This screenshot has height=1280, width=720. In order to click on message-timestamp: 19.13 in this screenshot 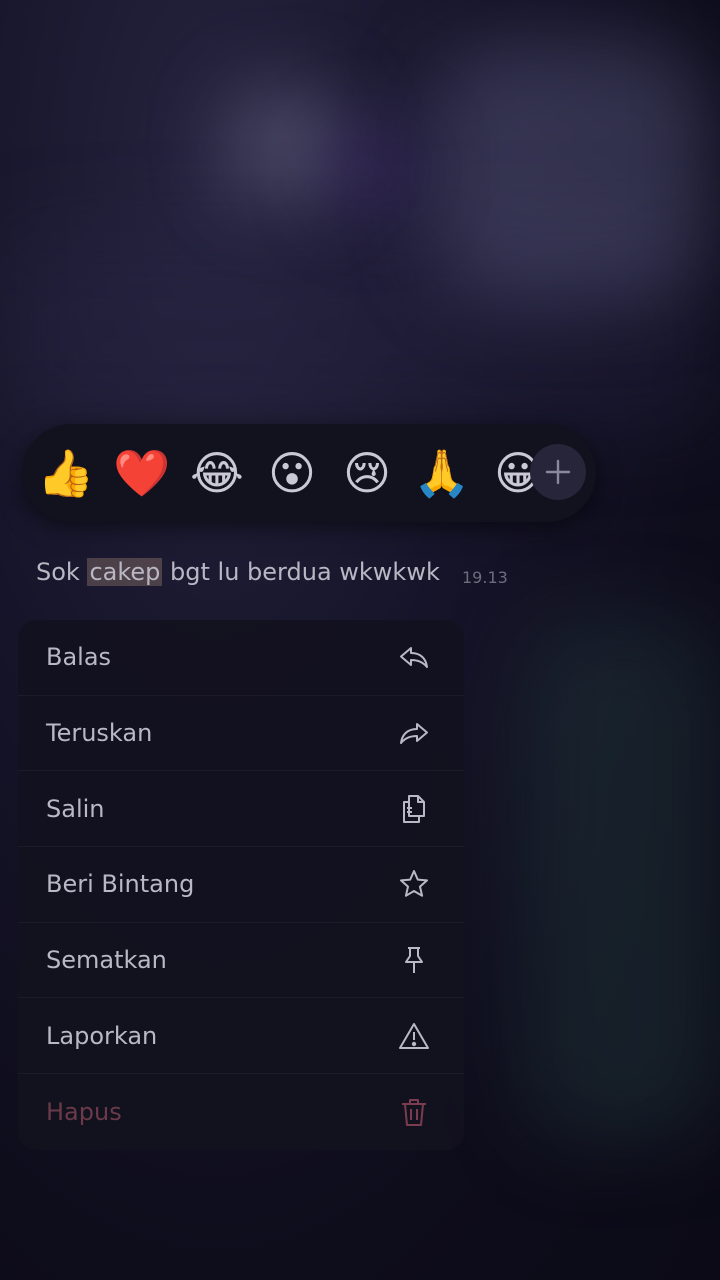, I will do `click(485, 577)`.